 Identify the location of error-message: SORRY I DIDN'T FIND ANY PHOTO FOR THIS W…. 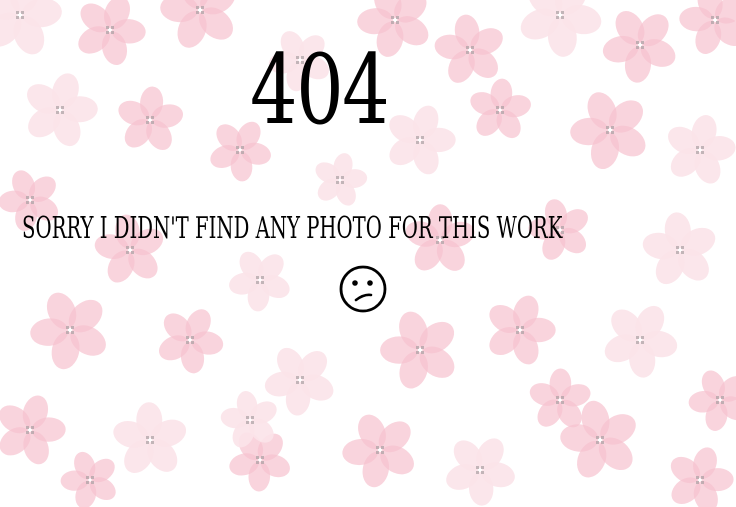
(292, 228).